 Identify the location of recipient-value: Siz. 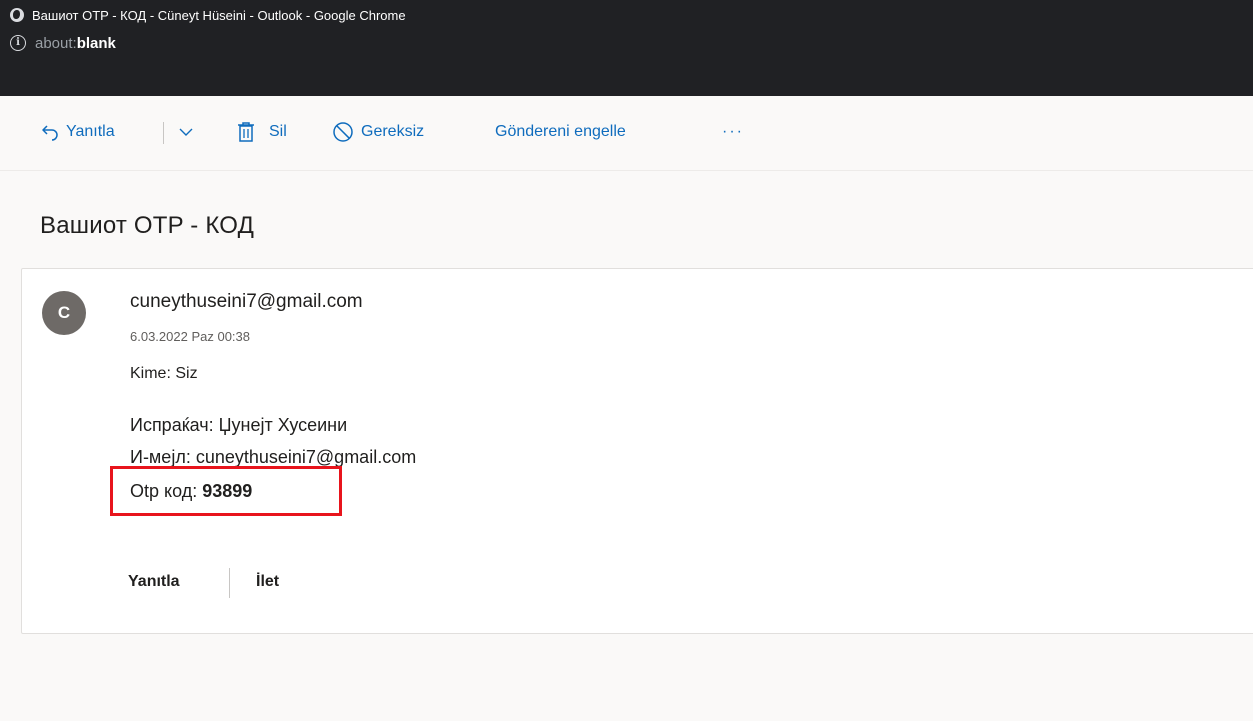
(186, 373).